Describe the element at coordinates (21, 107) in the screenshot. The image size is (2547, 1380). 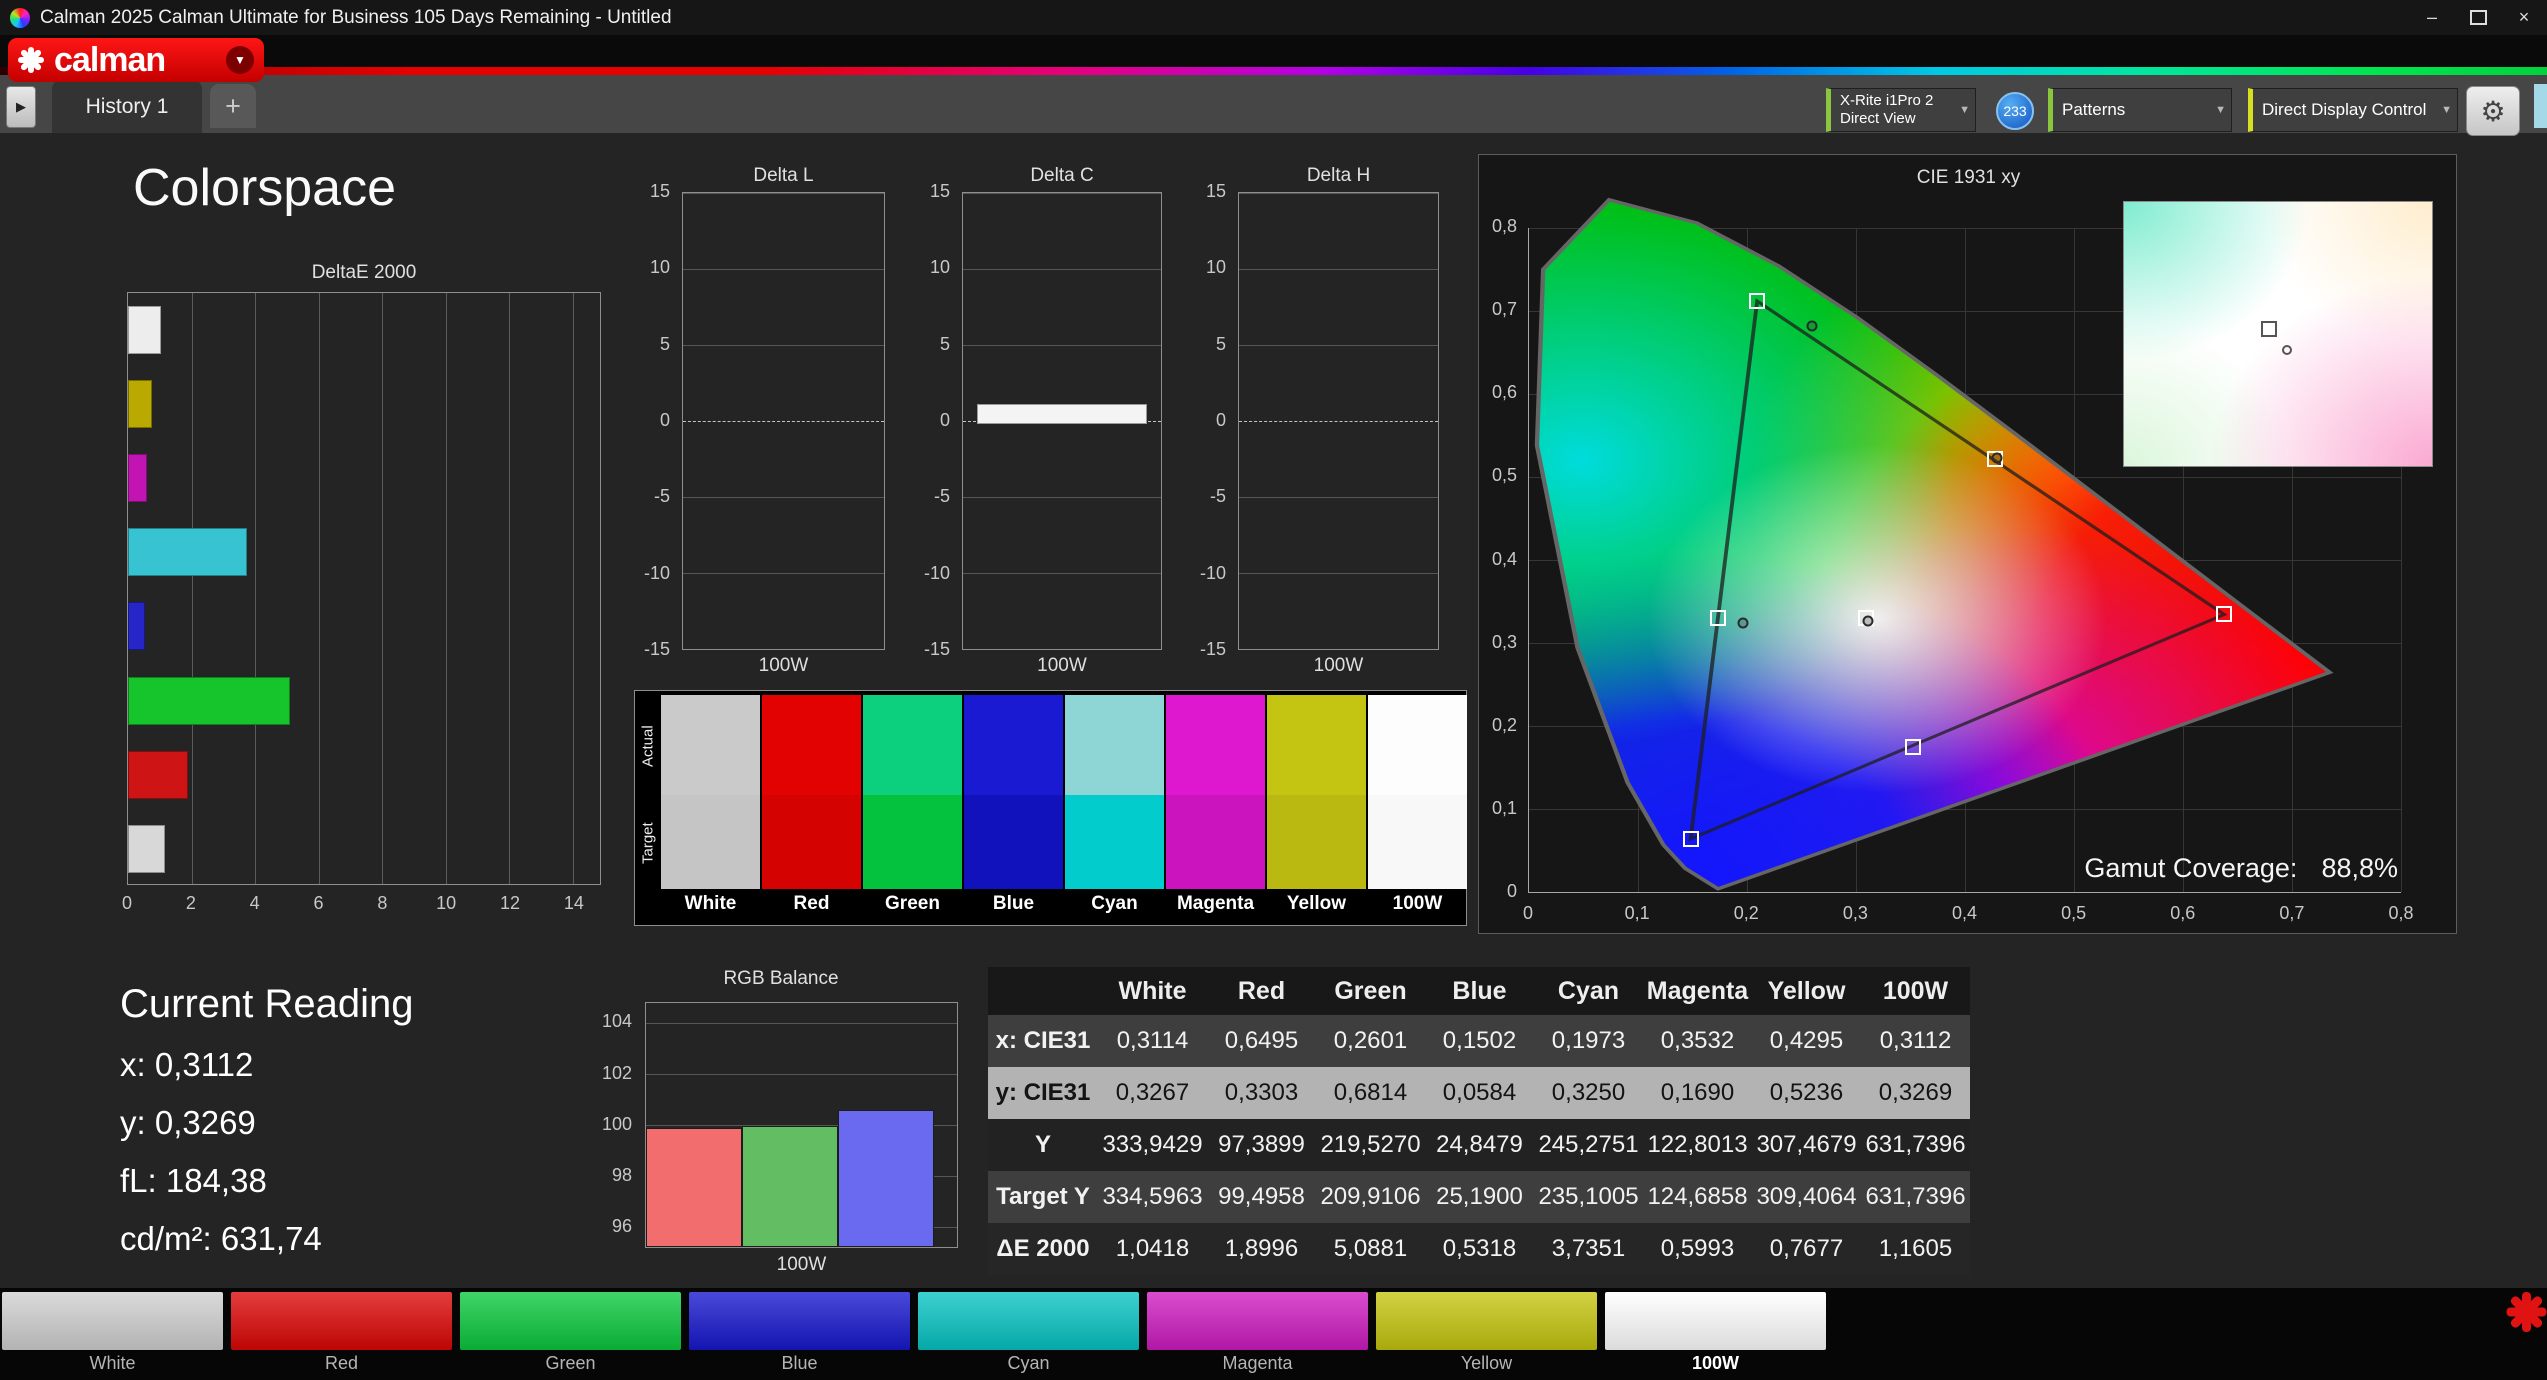
I see `layout-nav-button: ▶` at that location.